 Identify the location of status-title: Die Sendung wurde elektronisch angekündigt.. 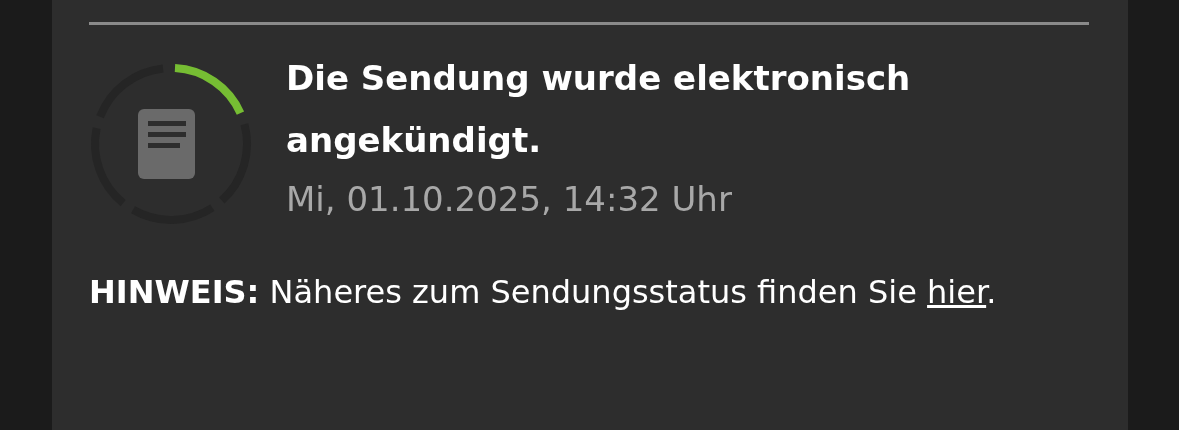
(599, 109).